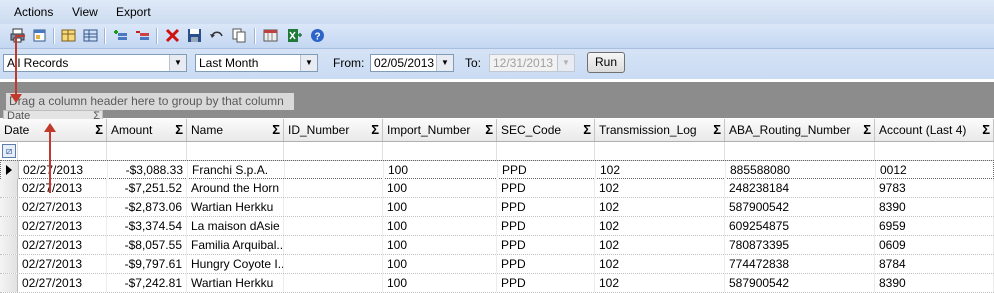  I want to click on delete-icon, so click(172, 35).